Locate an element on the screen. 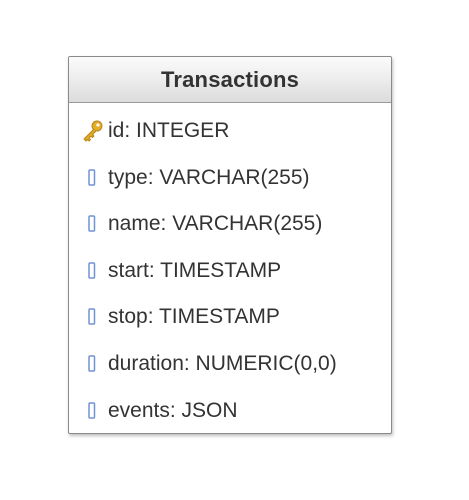 The width and height of the screenshot is (469, 500). attribute-row: start: TIMESTAMP is located at coordinates (175, 271).